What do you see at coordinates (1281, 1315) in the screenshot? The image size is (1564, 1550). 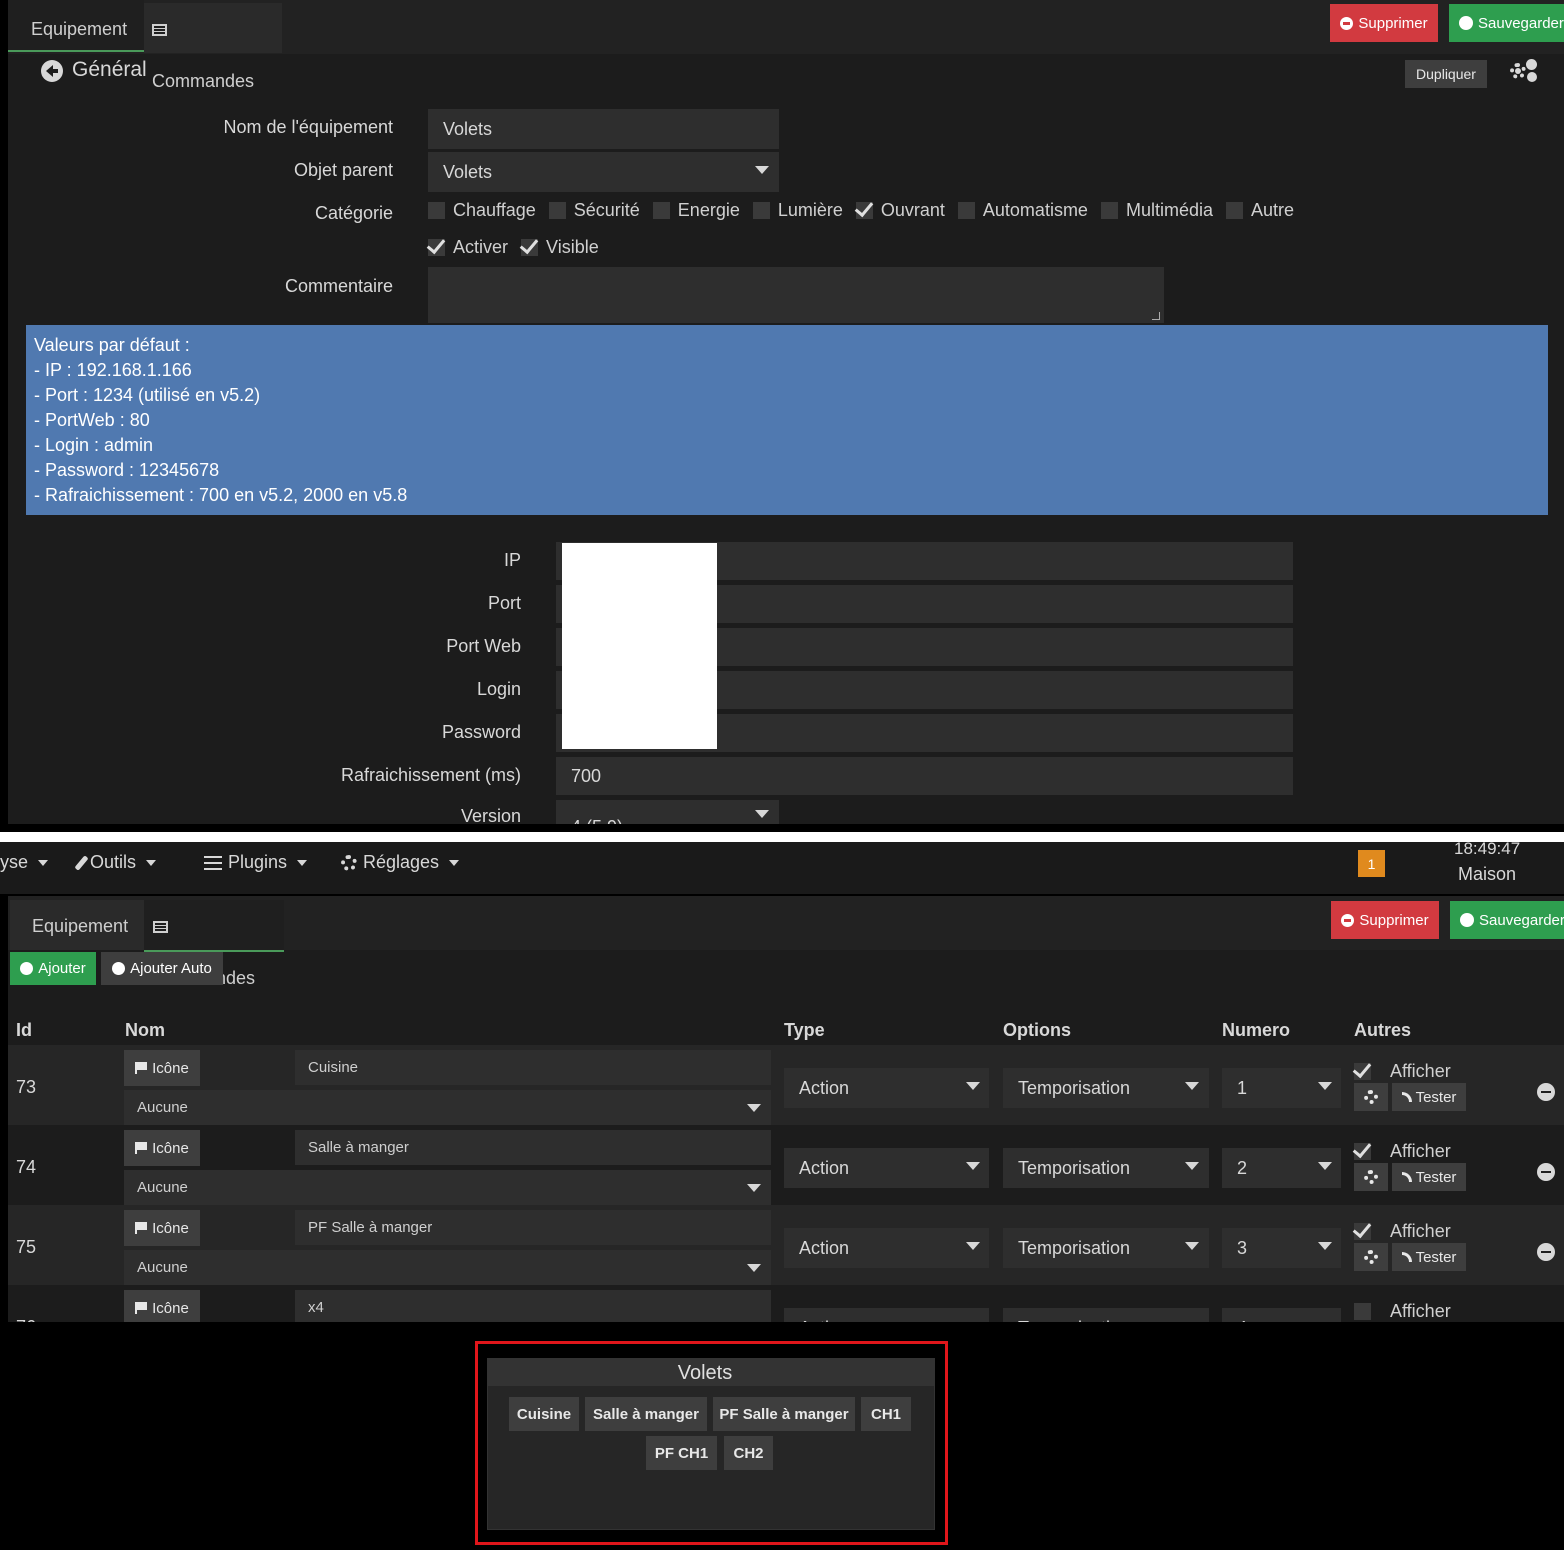 I see `numero-select: 4` at bounding box center [1281, 1315].